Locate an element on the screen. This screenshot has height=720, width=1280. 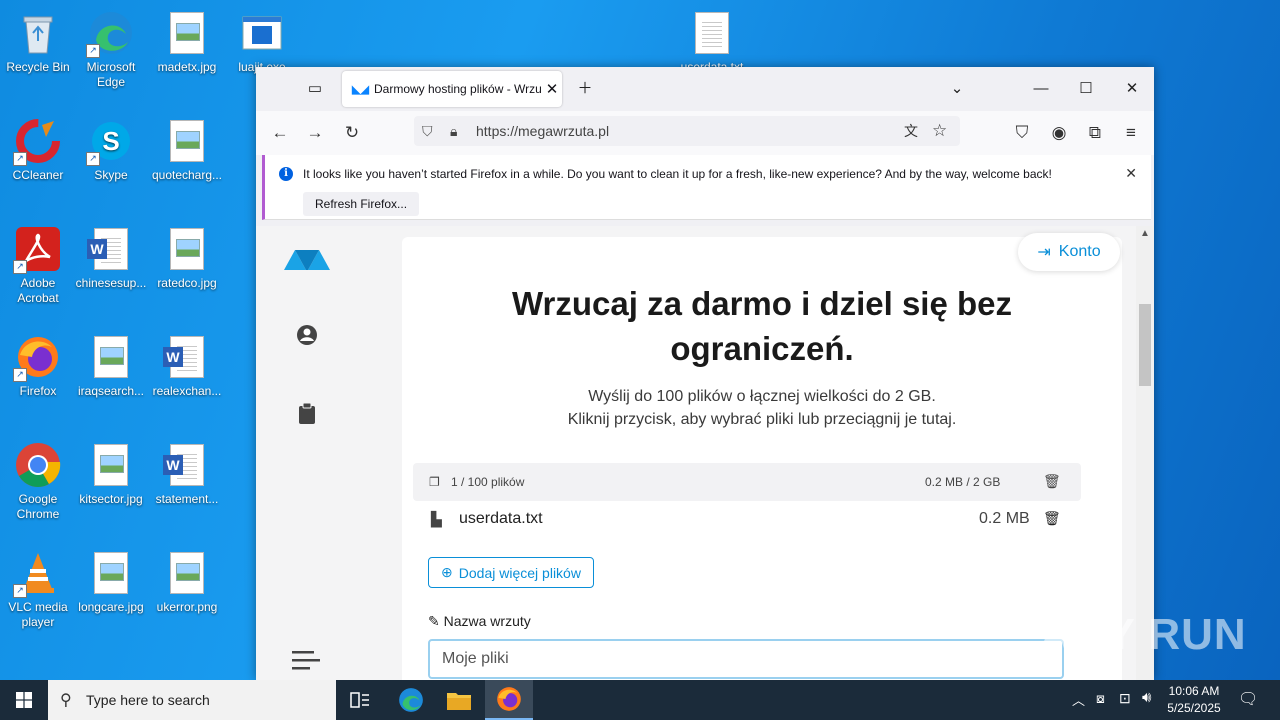
minimize-icon: — is located at coordinates (1041, 89).